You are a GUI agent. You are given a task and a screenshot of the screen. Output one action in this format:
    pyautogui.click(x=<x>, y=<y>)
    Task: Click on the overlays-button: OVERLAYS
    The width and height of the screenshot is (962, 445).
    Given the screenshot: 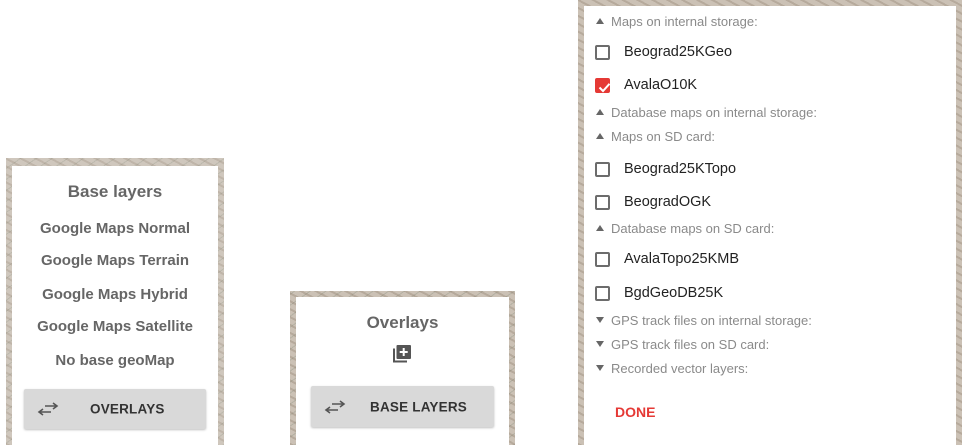 What is the action you would take?
    pyautogui.click(x=115, y=409)
    